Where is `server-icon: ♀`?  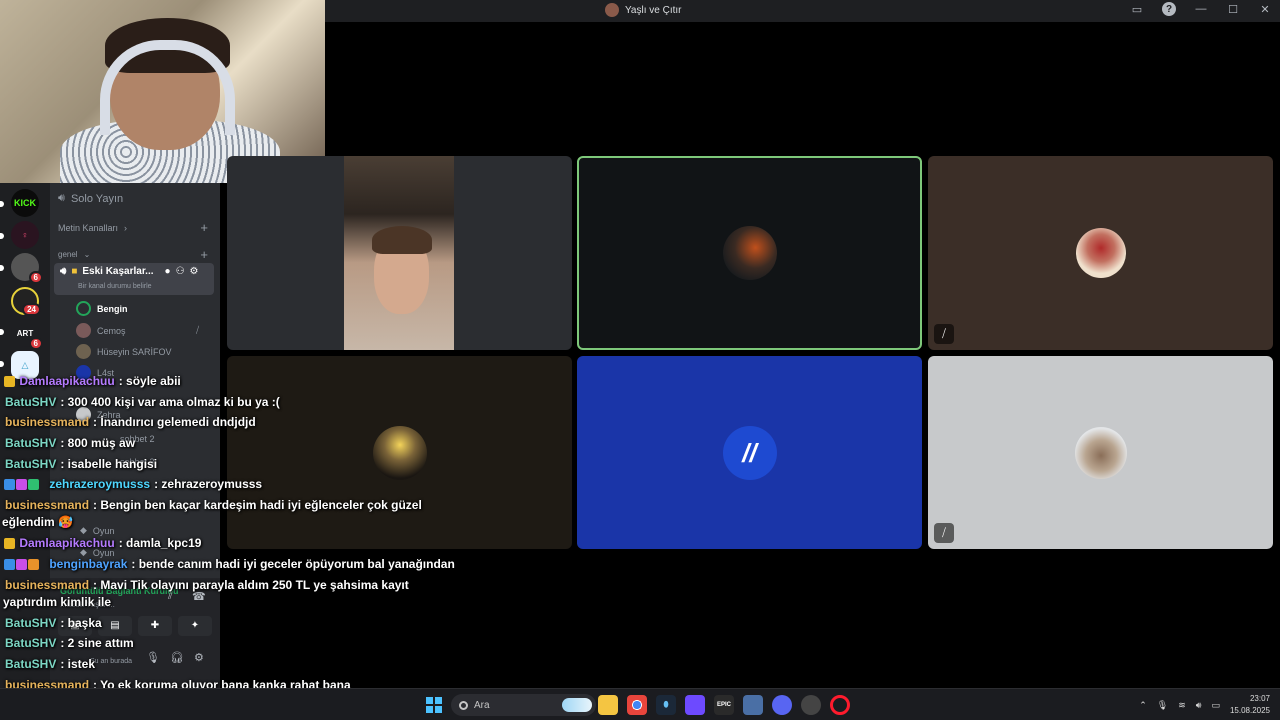 server-icon: ♀ is located at coordinates (25, 235).